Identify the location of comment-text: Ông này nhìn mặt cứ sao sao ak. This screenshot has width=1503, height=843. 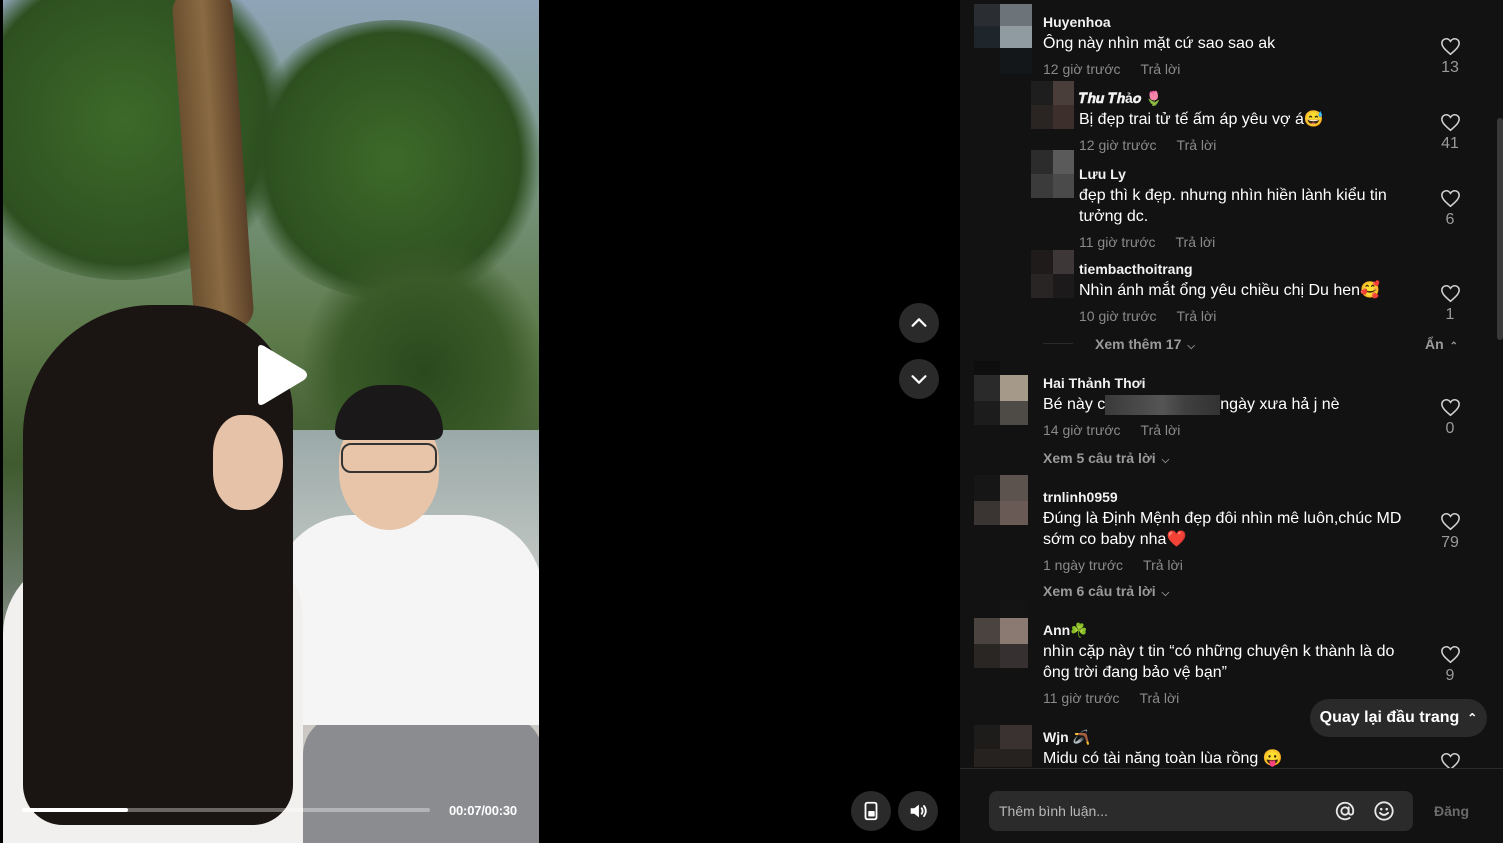
(1159, 43).